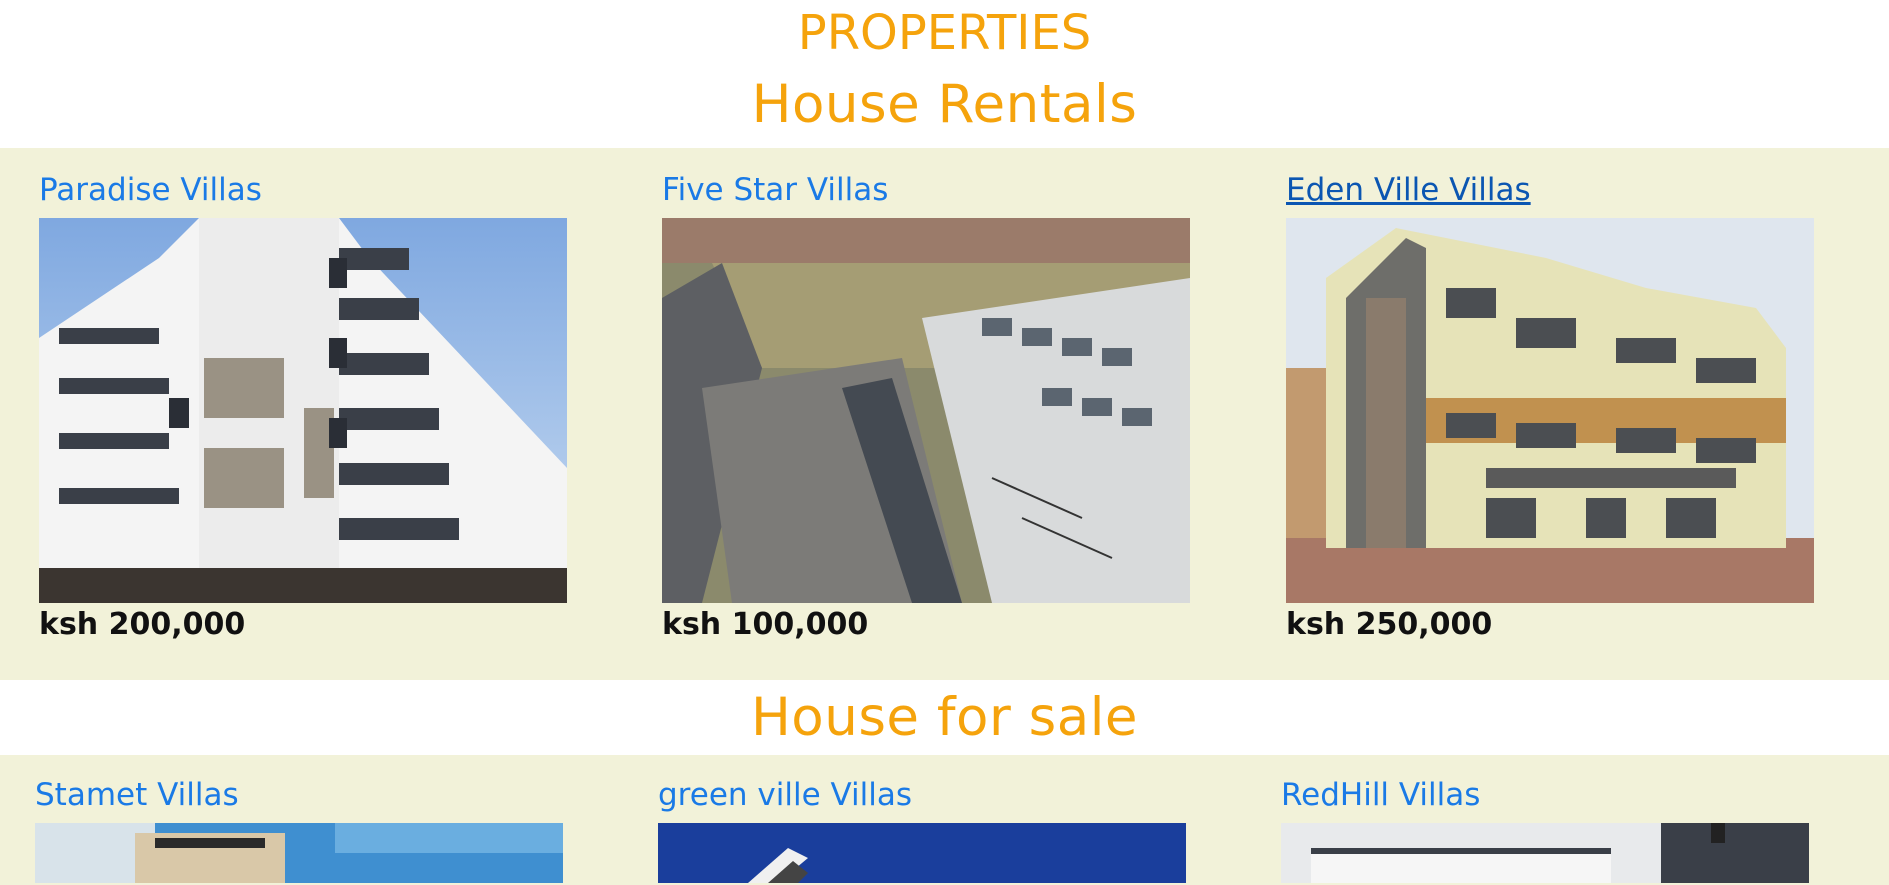  What do you see at coordinates (150, 190) in the screenshot?
I see `property-link-paradise-villas: Paradise Villas` at bounding box center [150, 190].